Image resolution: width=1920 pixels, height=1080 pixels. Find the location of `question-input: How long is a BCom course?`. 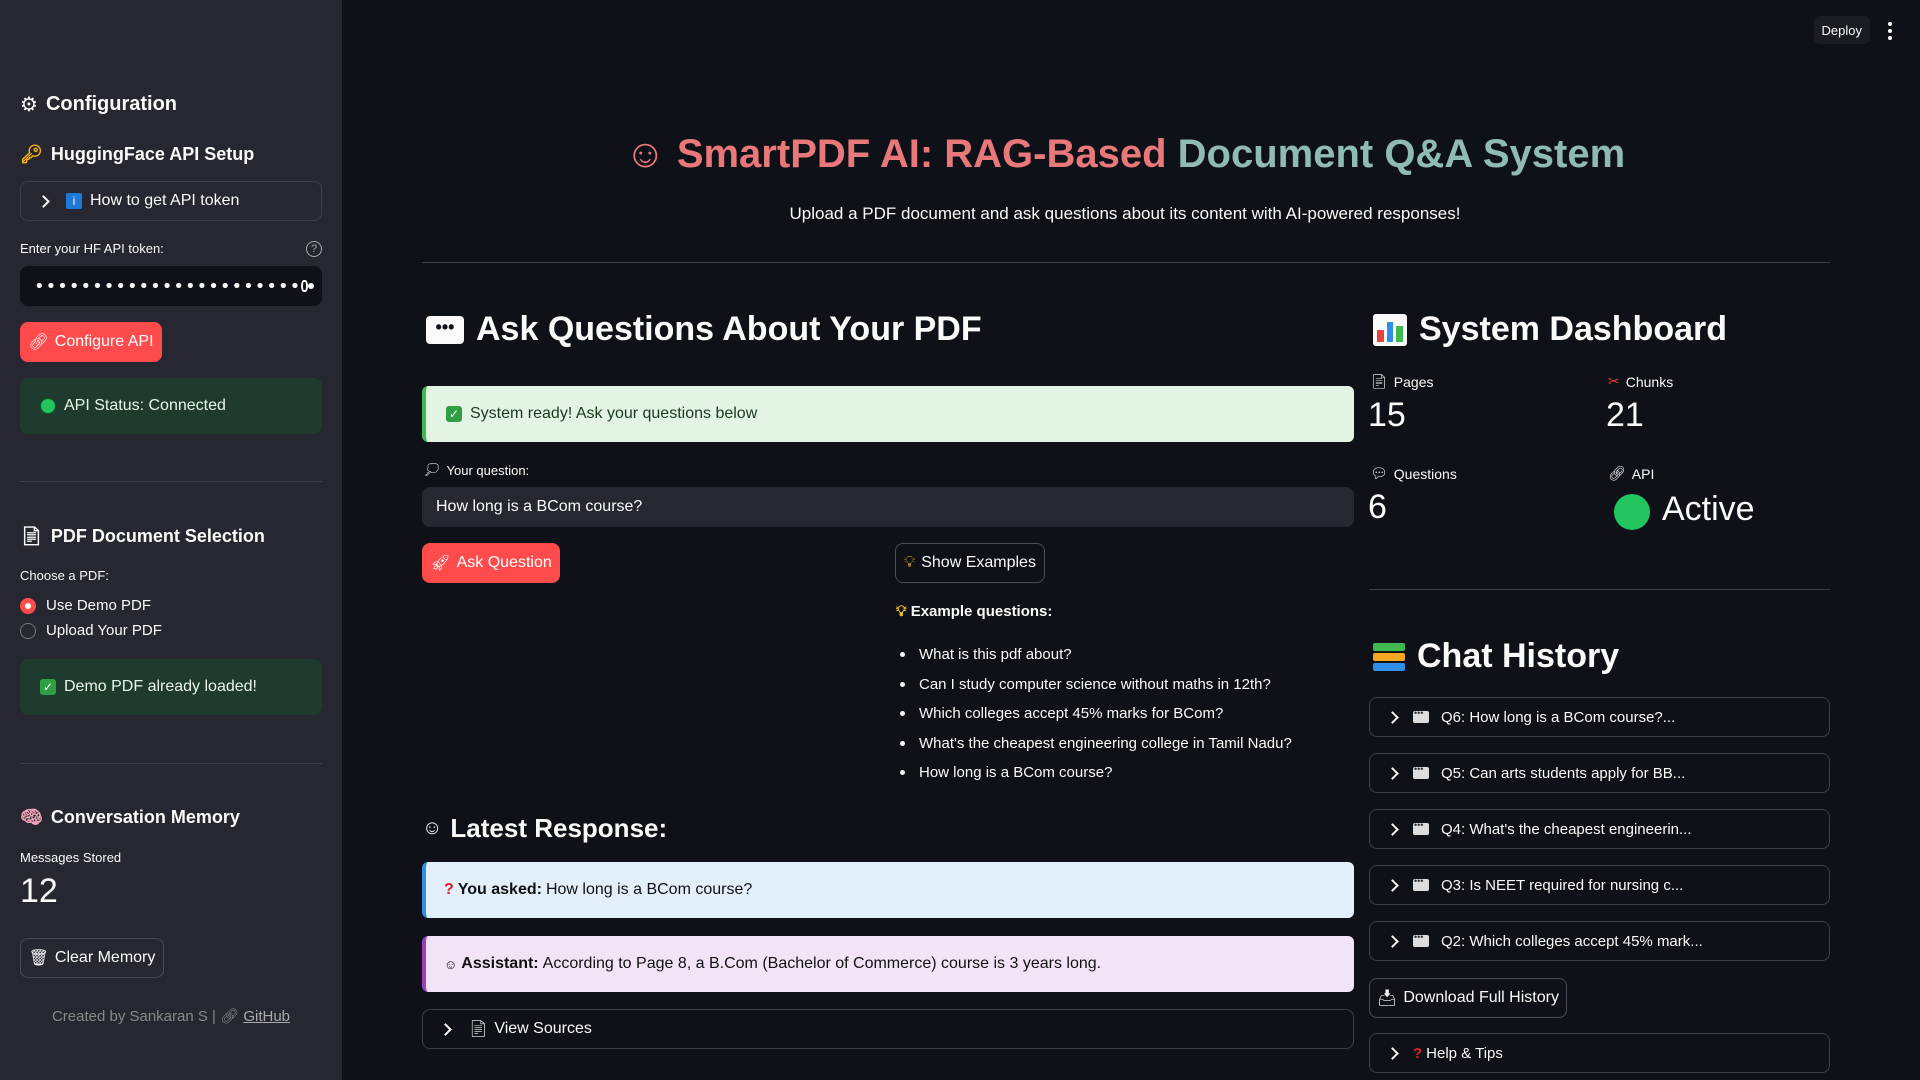

question-input: How long is a BCom course? is located at coordinates (888, 507).